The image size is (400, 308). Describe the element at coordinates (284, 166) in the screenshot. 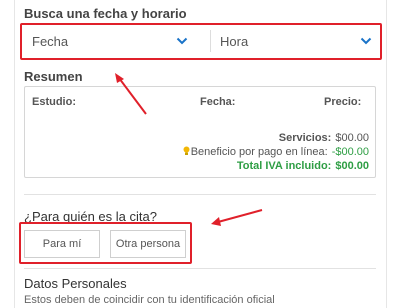

I see `total-label: Total IVA incluido:` at that location.